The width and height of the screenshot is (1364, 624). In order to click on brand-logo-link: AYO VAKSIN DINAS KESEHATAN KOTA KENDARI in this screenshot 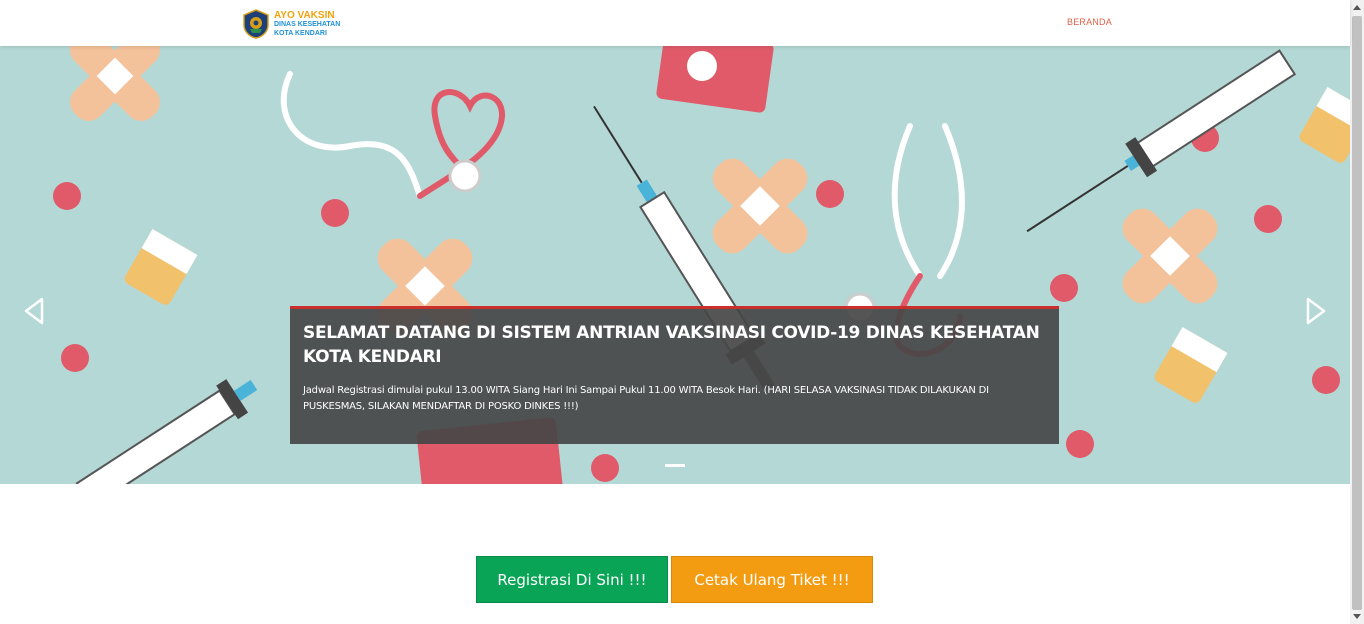, I will do `click(291, 24)`.